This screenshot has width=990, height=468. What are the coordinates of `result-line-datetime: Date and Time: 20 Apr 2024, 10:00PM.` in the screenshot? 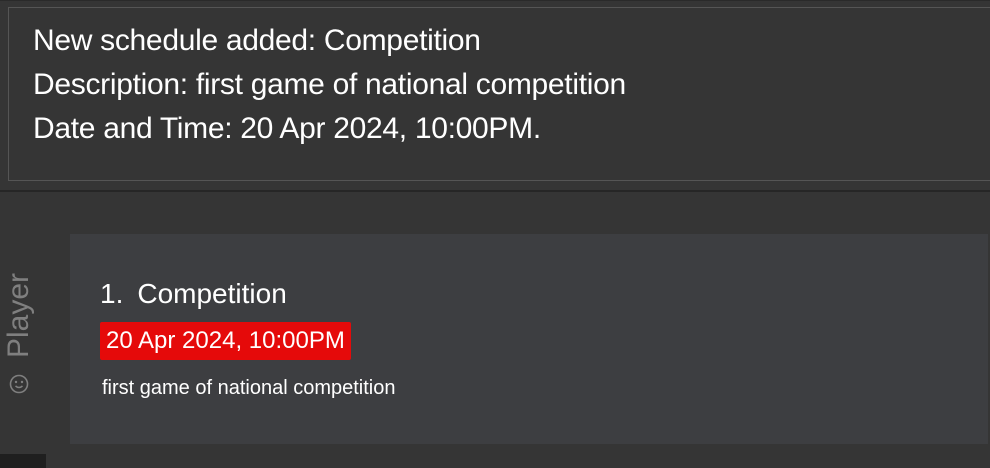 It's located at (287, 128).